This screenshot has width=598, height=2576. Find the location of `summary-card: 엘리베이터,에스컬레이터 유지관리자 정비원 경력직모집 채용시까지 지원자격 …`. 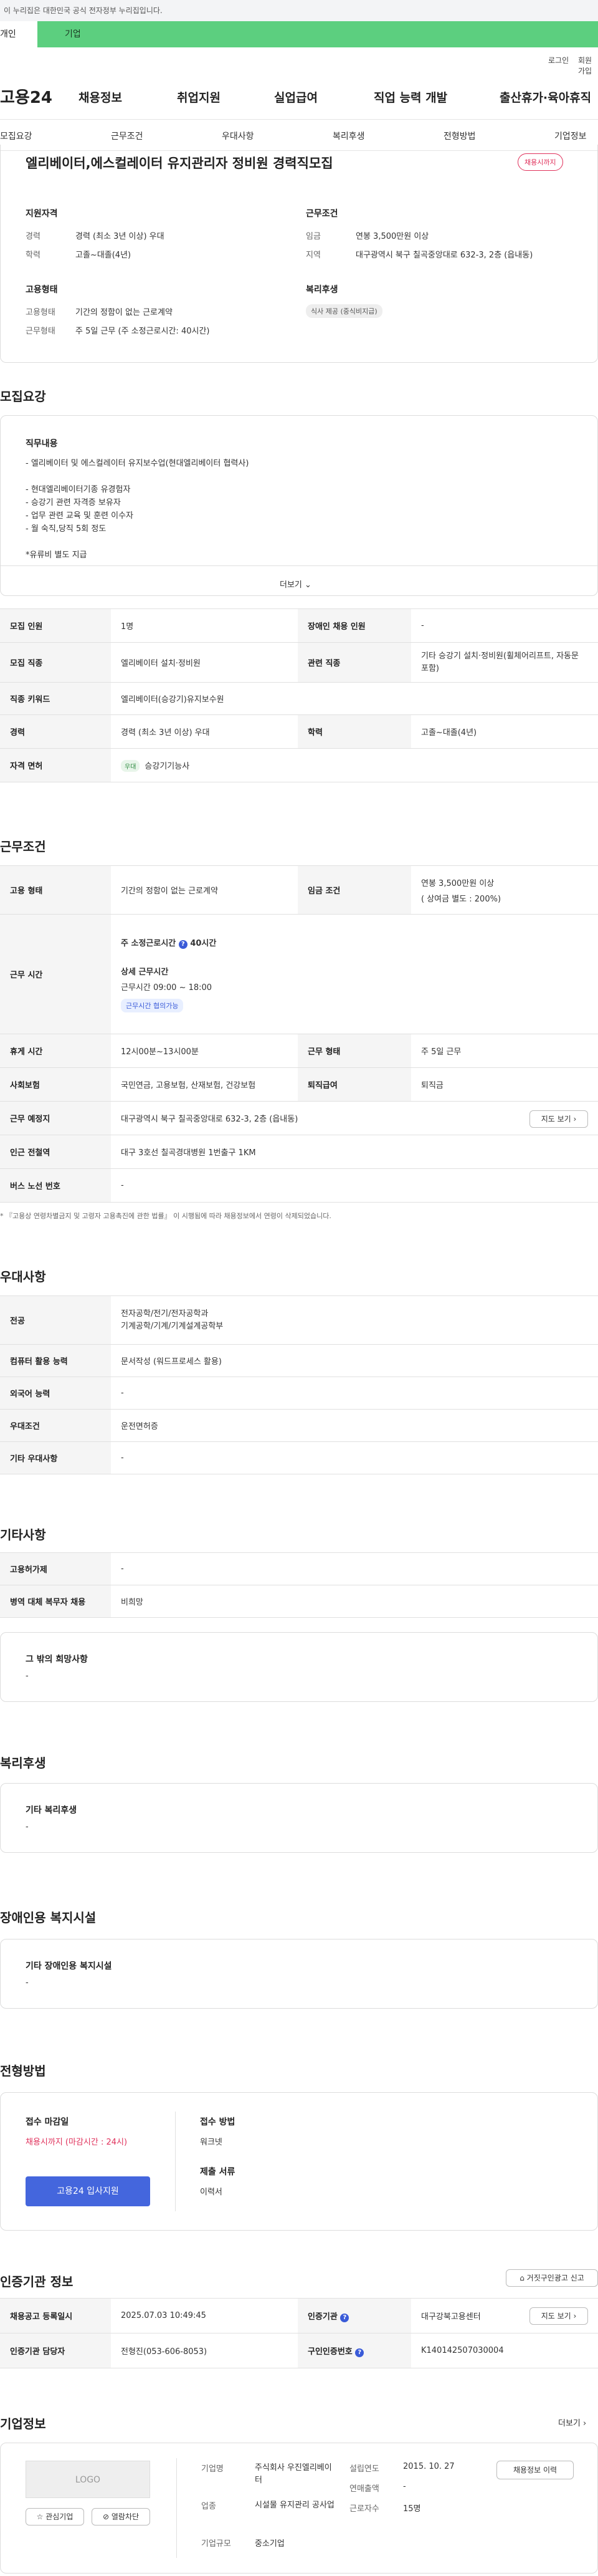

summary-card: 엘리베이터,에스컬레이터 유지관리자 정비원 경력직모집 채용시까지 지원자격 … is located at coordinates (299, 254).